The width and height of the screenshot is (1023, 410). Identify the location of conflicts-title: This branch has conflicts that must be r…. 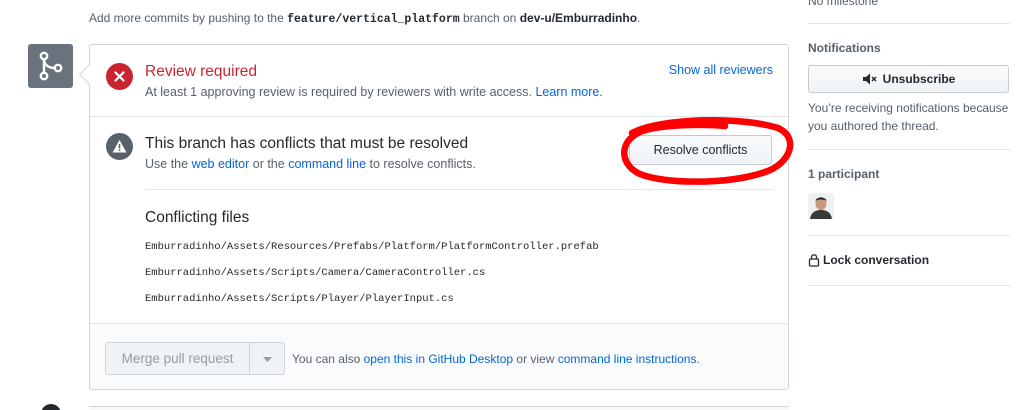
(307, 143).